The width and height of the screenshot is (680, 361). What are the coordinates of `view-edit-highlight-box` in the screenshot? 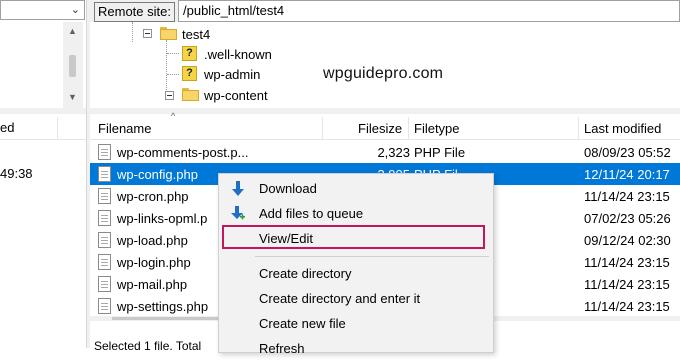 It's located at (353, 237).